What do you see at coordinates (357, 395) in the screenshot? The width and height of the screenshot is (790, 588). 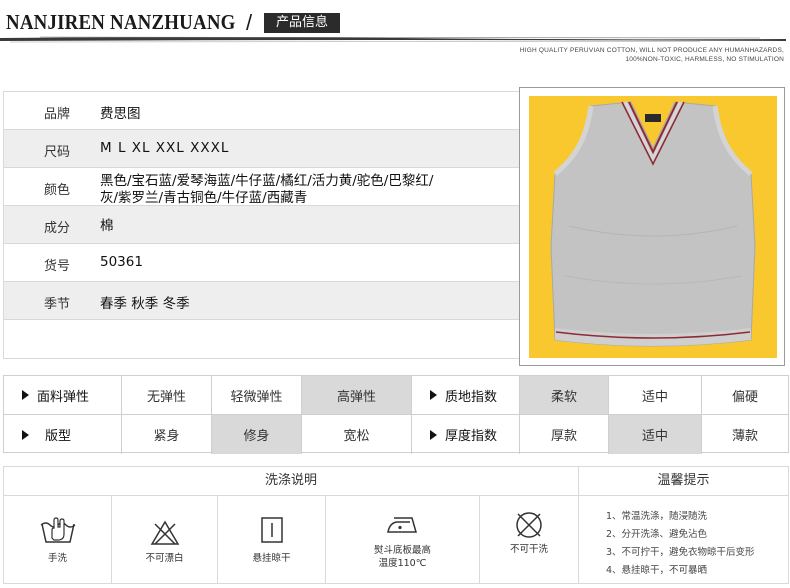 I see `attr-option-elasticity-high: 高弹性` at bounding box center [357, 395].